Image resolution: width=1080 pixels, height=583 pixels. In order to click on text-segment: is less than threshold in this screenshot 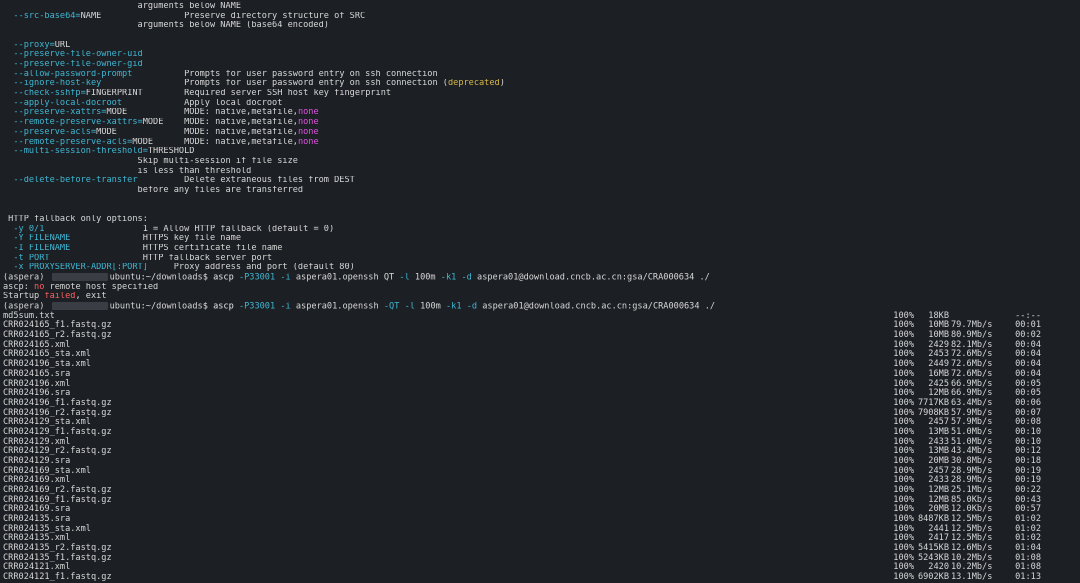, I will do `click(127, 171)`.